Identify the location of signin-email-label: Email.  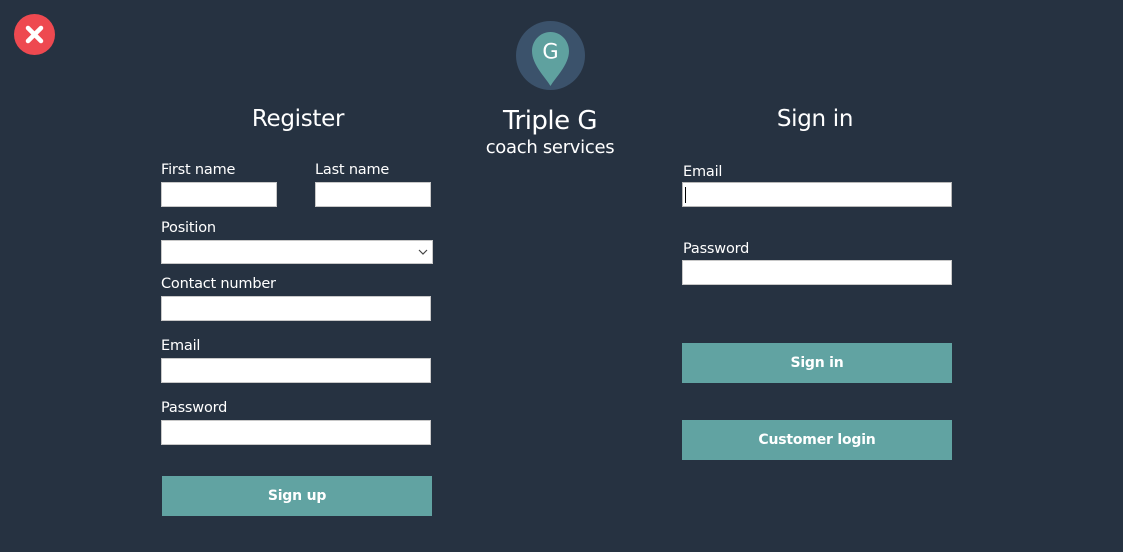
(703, 172).